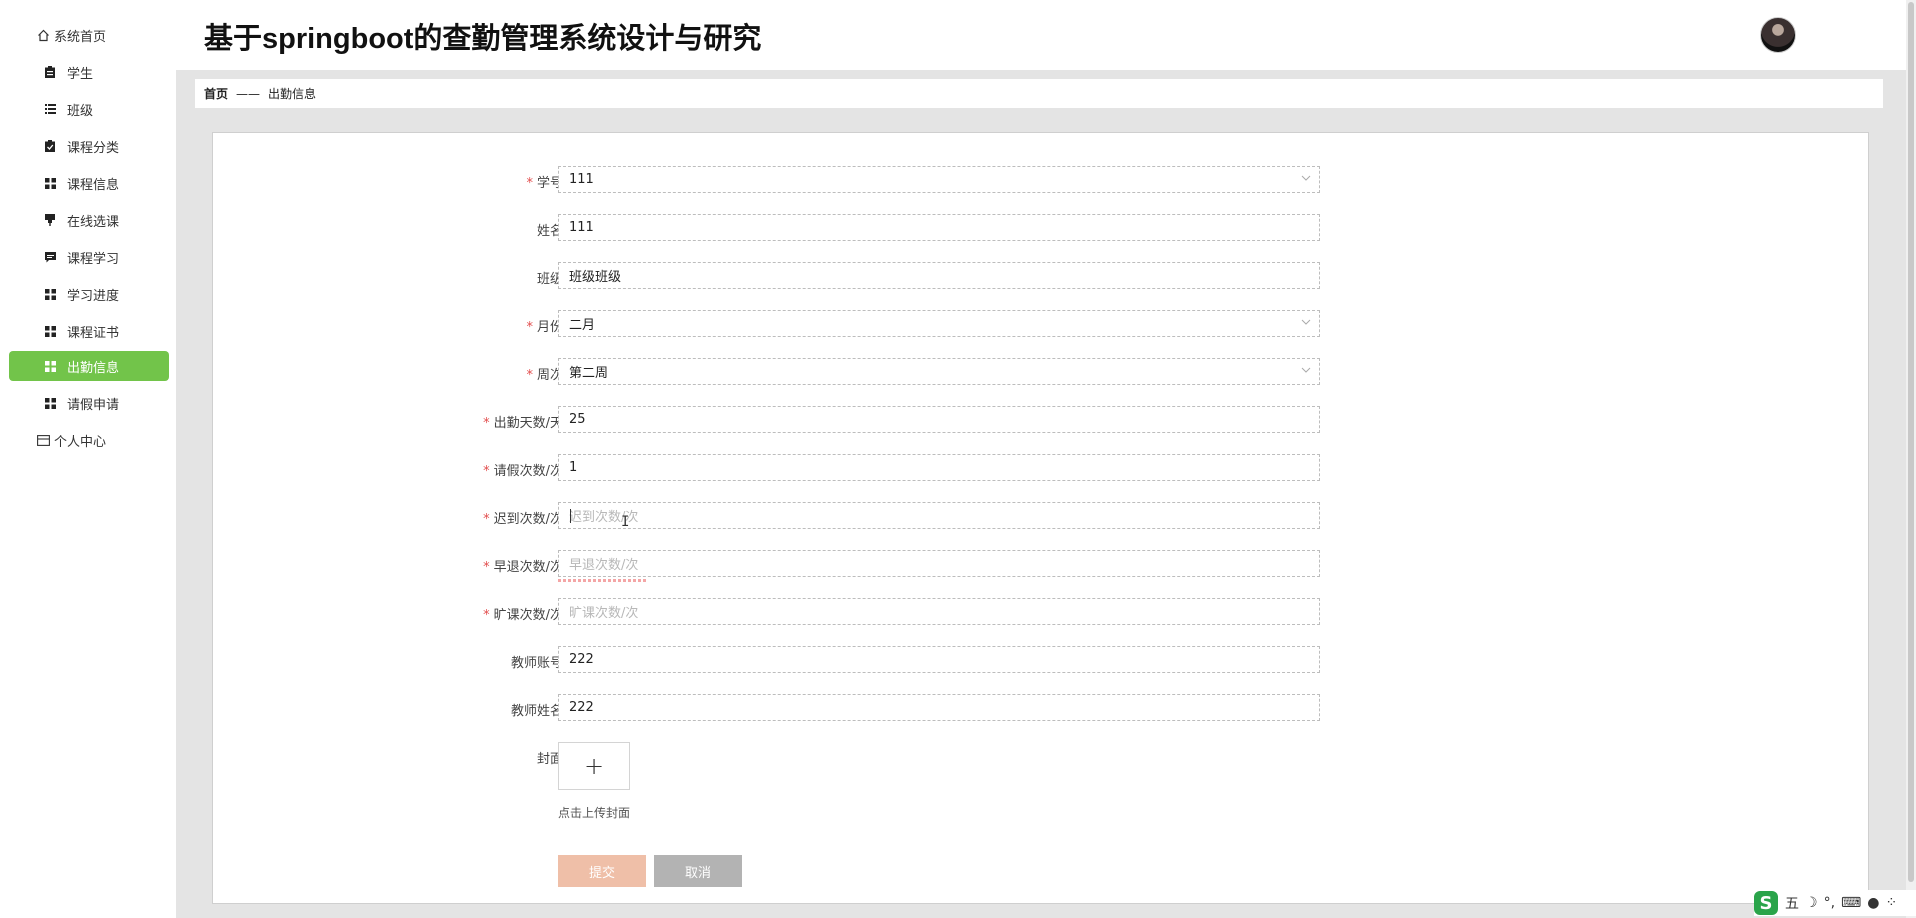 The height and width of the screenshot is (918, 1916). Describe the element at coordinates (93, 185) in the screenshot. I see `sidebar-item-label: 课程信息` at that location.